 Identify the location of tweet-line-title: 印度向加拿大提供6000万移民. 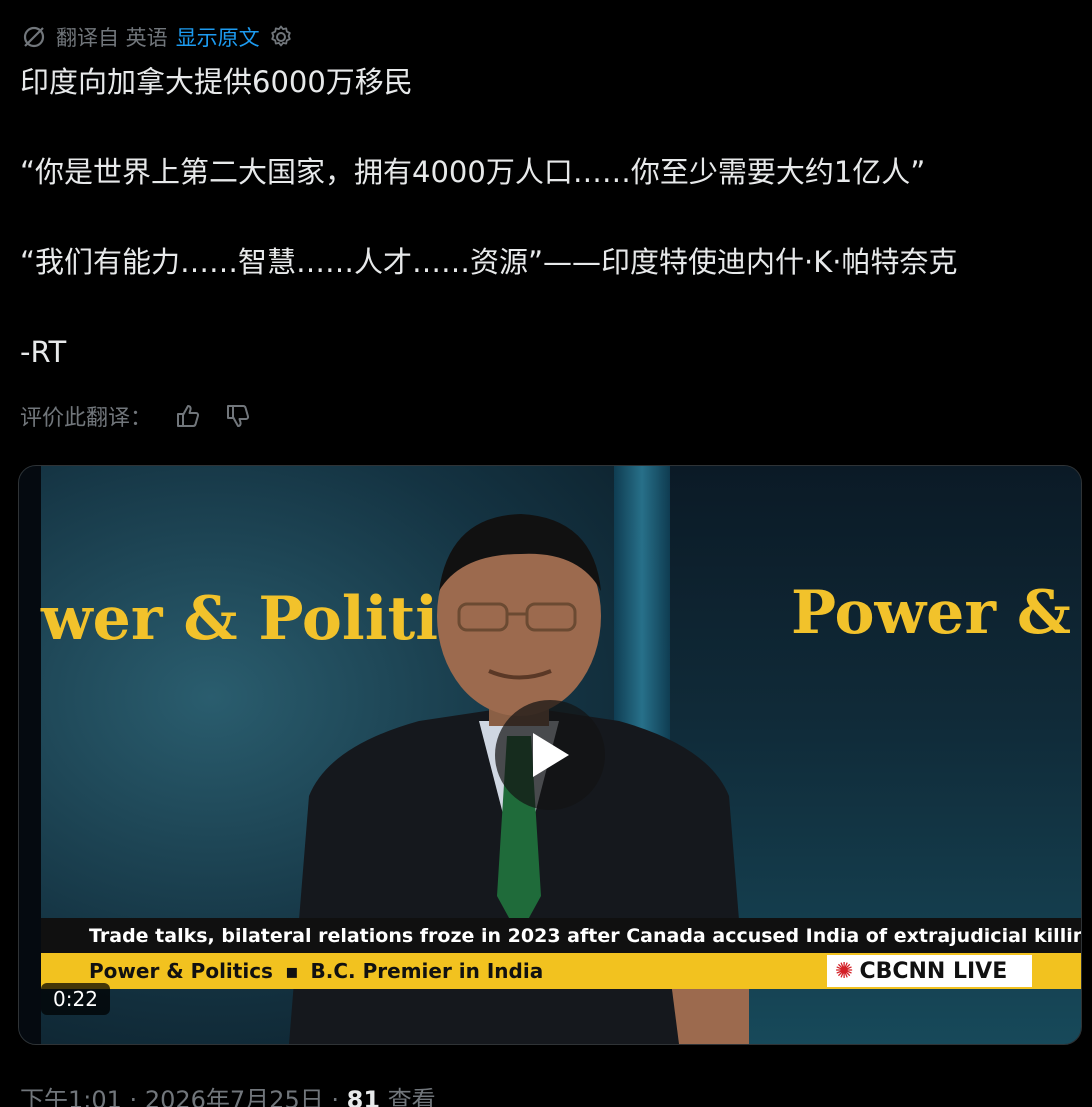
(216, 82).